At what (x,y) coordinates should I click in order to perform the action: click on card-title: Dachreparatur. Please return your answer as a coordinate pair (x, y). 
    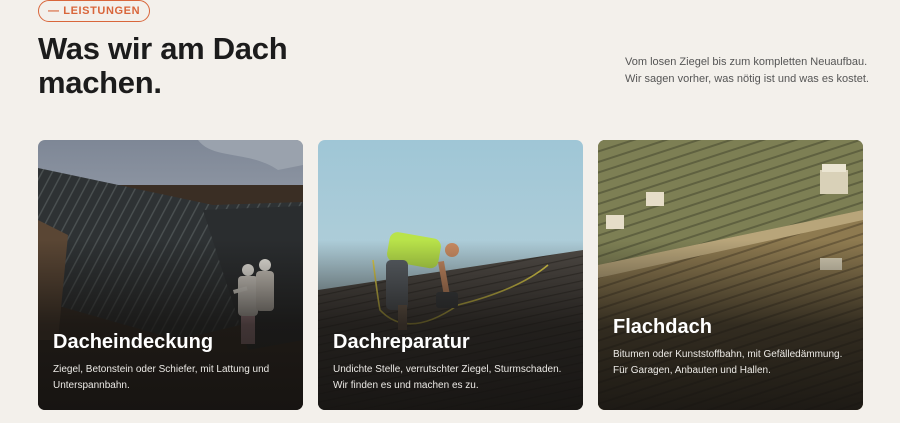
    Looking at the image, I should click on (401, 342).